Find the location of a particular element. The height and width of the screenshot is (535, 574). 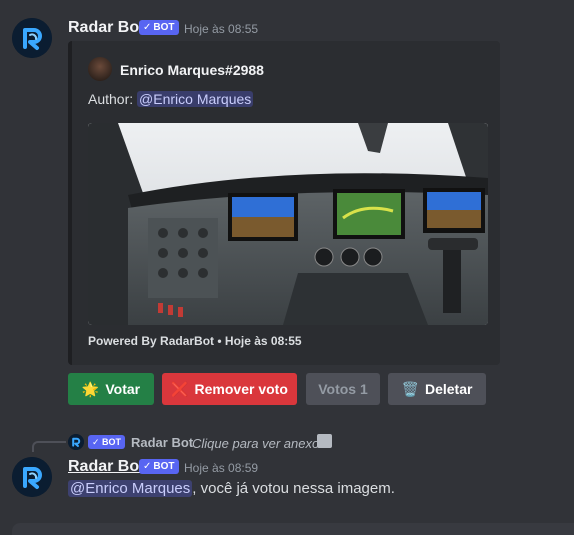

reply-preview-text: Clique para ver anexo is located at coordinates (255, 443).